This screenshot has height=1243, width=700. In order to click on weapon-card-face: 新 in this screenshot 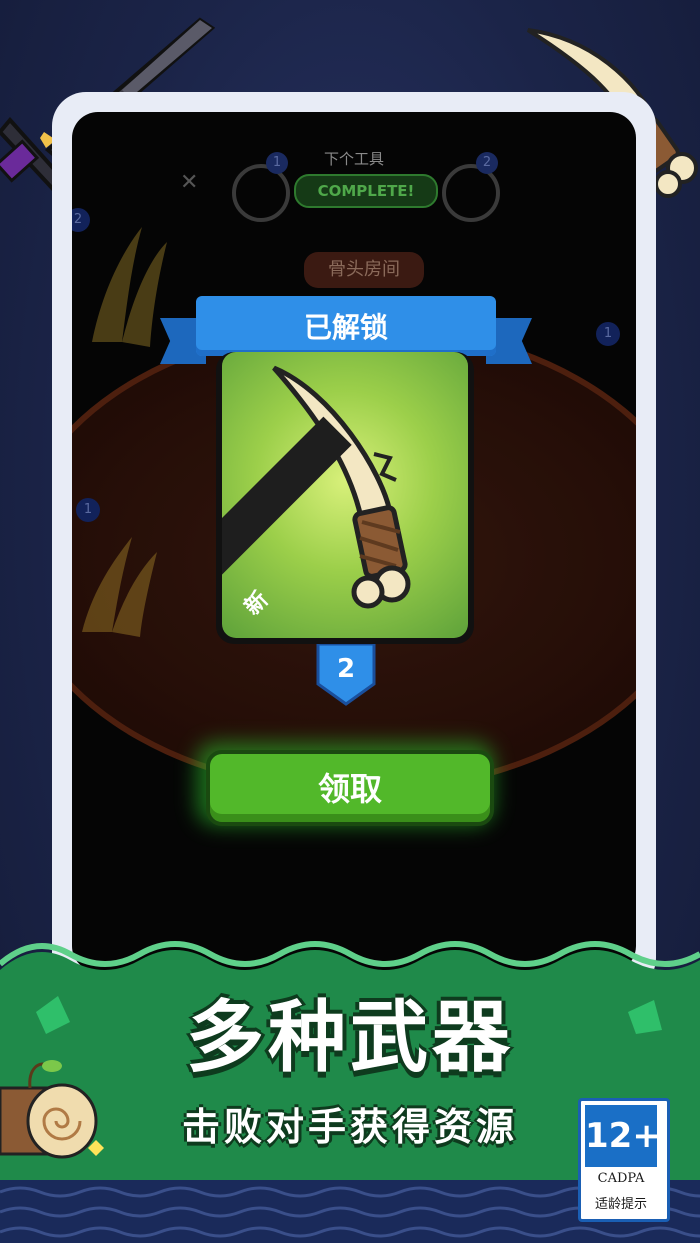, I will do `click(345, 495)`.